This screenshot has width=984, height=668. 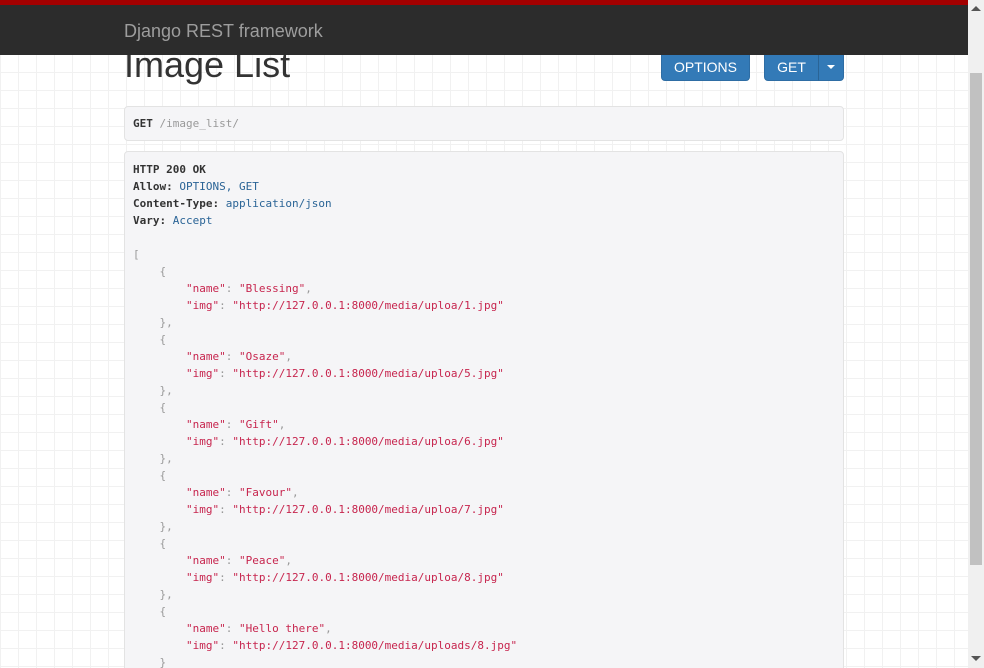 What do you see at coordinates (484, 220) in the screenshot?
I see `response-header: Vary: Accept` at bounding box center [484, 220].